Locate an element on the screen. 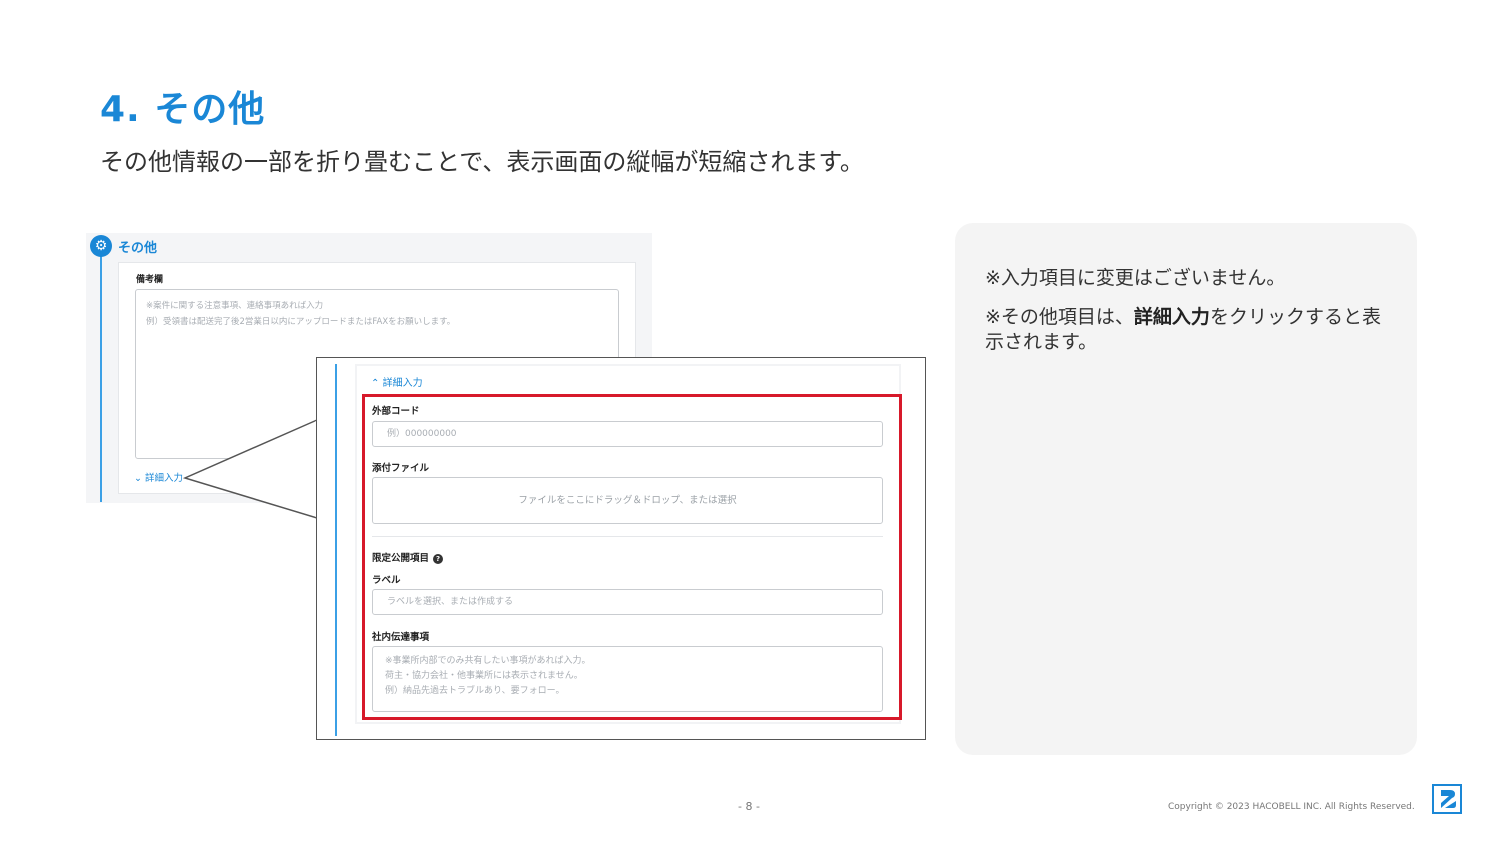 The image size is (1500, 844). section-timeline-line is located at coordinates (336, 550).